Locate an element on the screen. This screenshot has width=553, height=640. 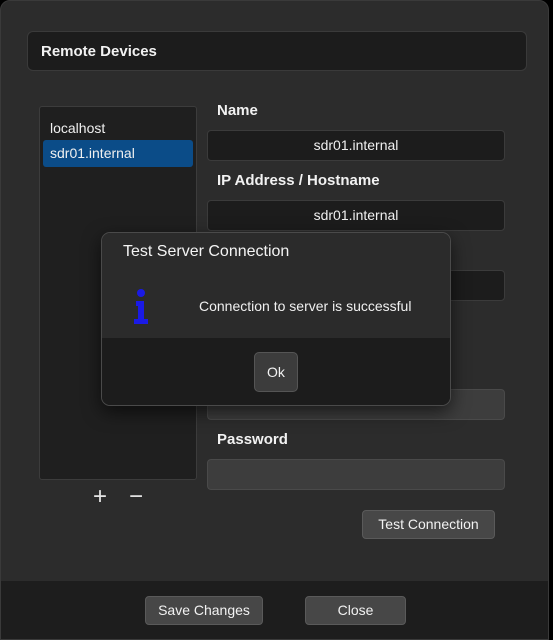
password-label: Password is located at coordinates (252, 439).